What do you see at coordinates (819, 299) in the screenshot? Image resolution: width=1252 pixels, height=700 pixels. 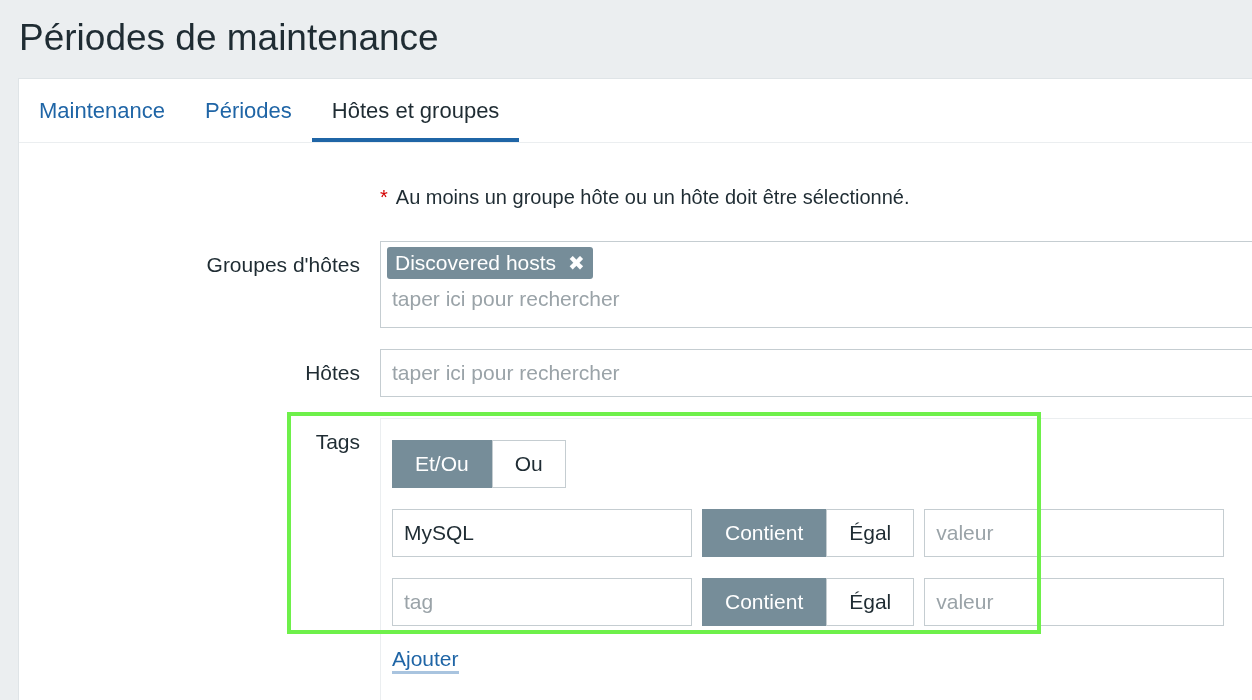 I see `search-input: taper ici pour rechercher` at bounding box center [819, 299].